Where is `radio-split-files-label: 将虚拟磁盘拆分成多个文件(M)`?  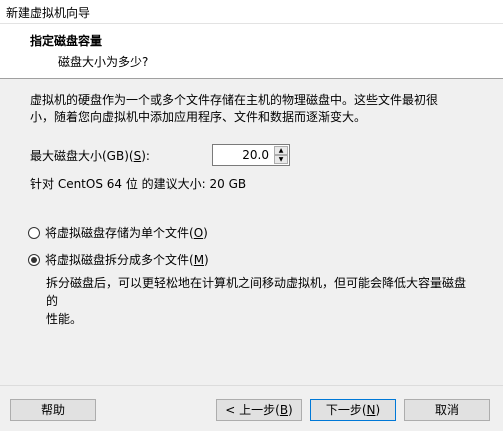
radio-split-files-label: 将虚拟磁盘拆分成多个文件(M) is located at coordinates (127, 260).